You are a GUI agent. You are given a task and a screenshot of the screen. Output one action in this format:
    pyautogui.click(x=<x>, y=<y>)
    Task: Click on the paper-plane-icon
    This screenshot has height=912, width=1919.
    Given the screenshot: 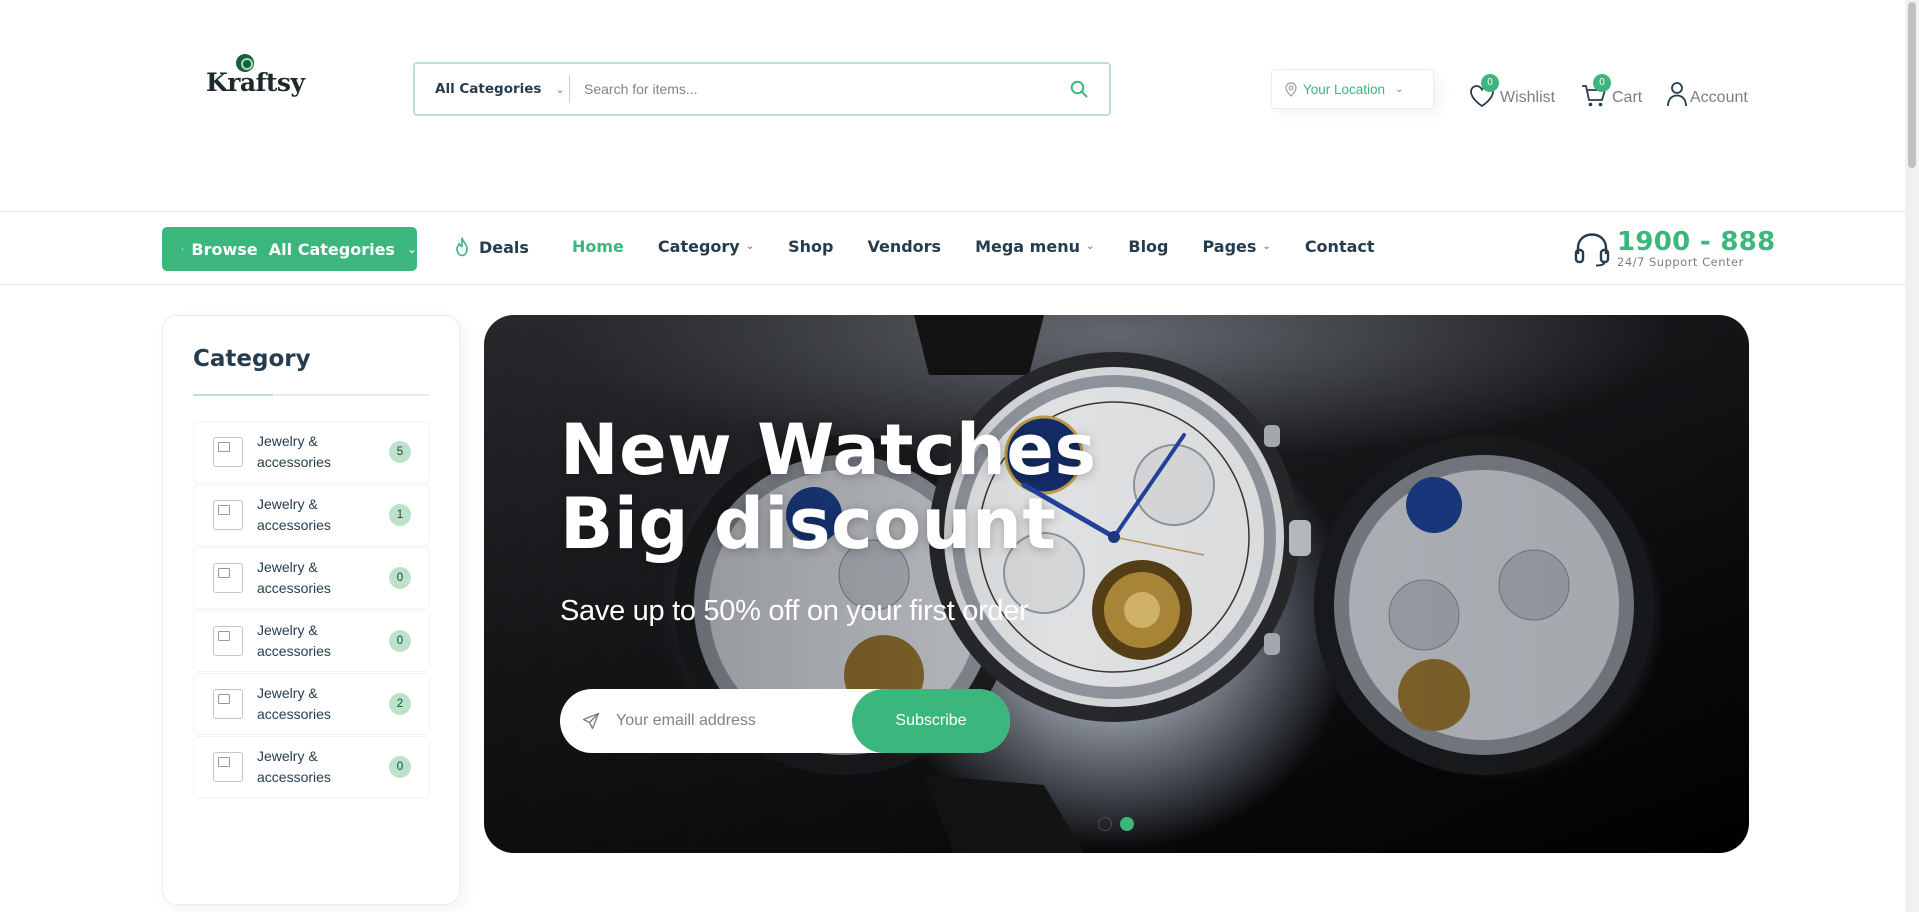 What is the action you would take?
    pyautogui.click(x=591, y=721)
    